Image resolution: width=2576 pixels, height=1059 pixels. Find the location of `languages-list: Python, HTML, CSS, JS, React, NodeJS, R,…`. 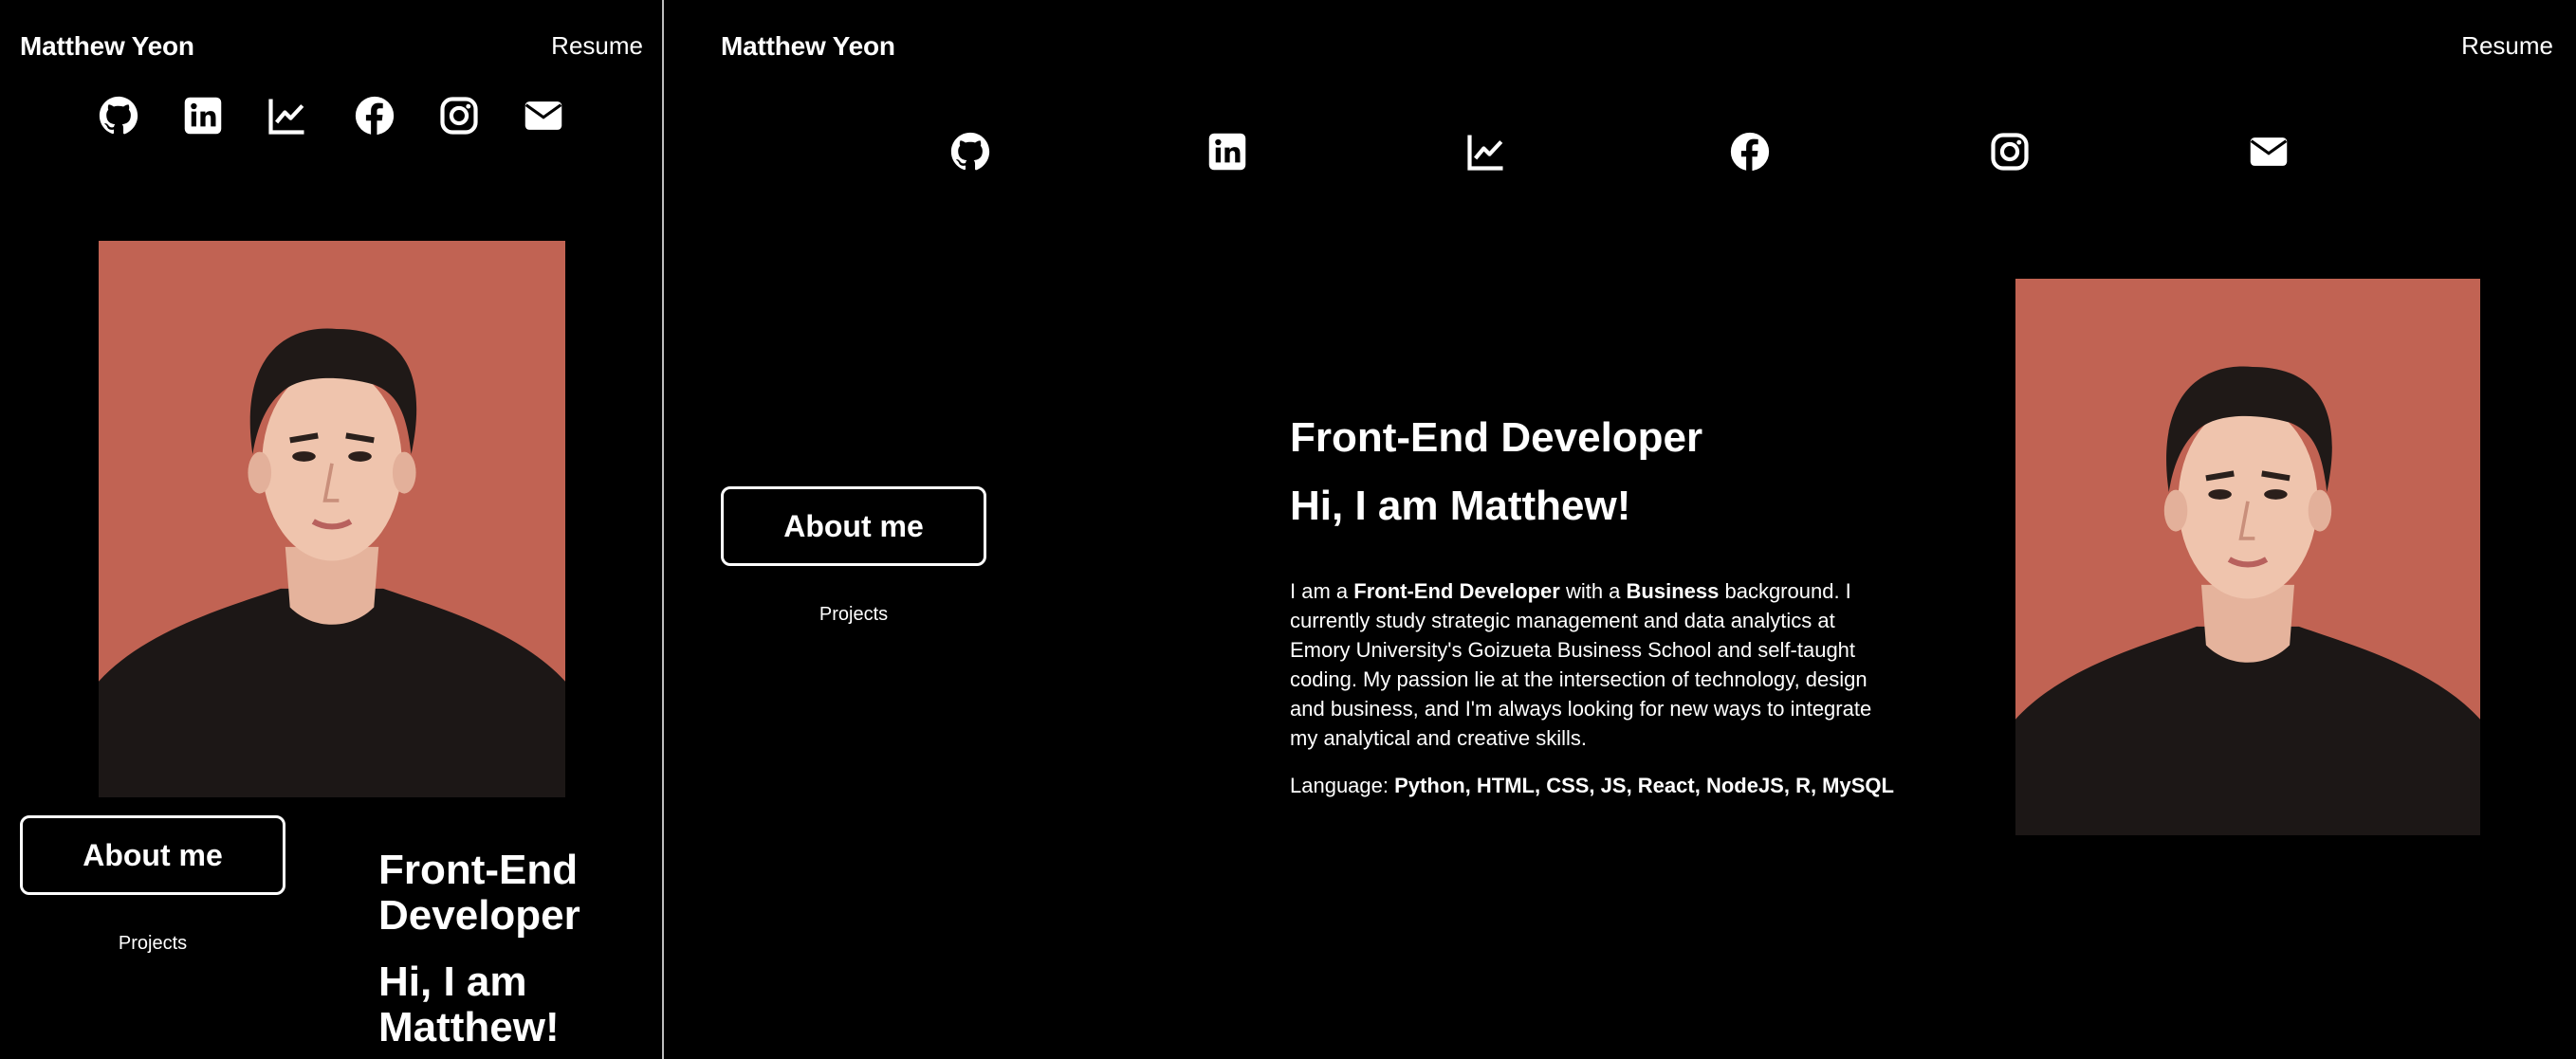

languages-list: Python, HTML, CSS, JS, React, NodeJS, R,… is located at coordinates (1644, 785).